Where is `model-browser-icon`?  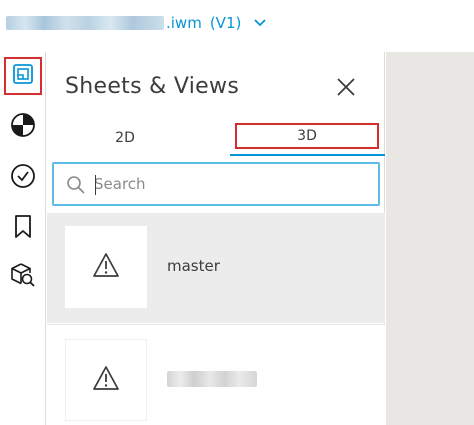
model-browser-icon is located at coordinates (23, 127).